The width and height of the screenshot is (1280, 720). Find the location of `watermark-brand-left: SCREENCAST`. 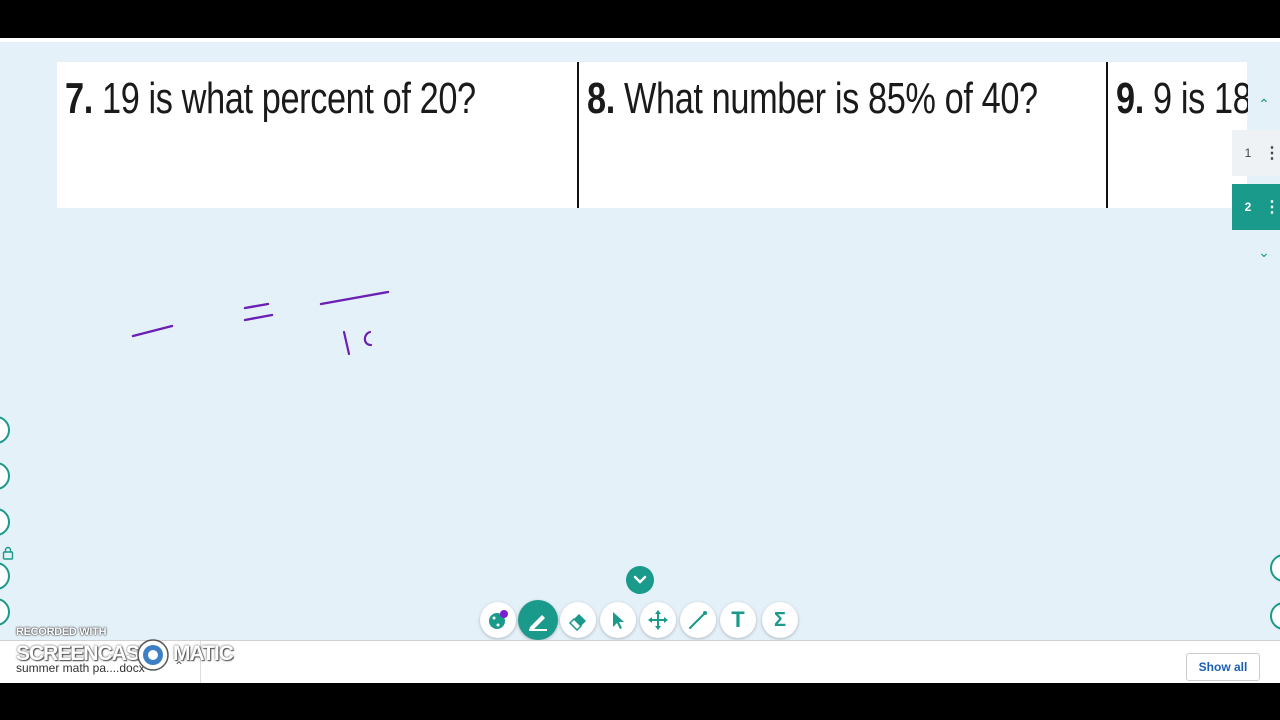

watermark-brand-left: SCREENCAST is located at coordinates (84, 653).